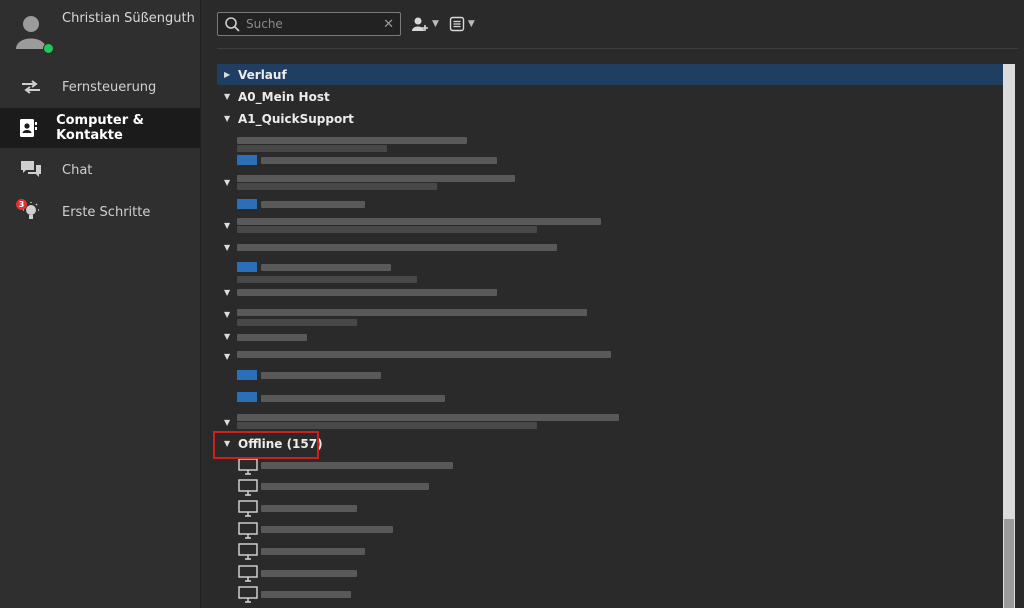 This screenshot has width=1024, height=608. Describe the element at coordinates (420, 24) in the screenshot. I see `add-person-icon` at that location.